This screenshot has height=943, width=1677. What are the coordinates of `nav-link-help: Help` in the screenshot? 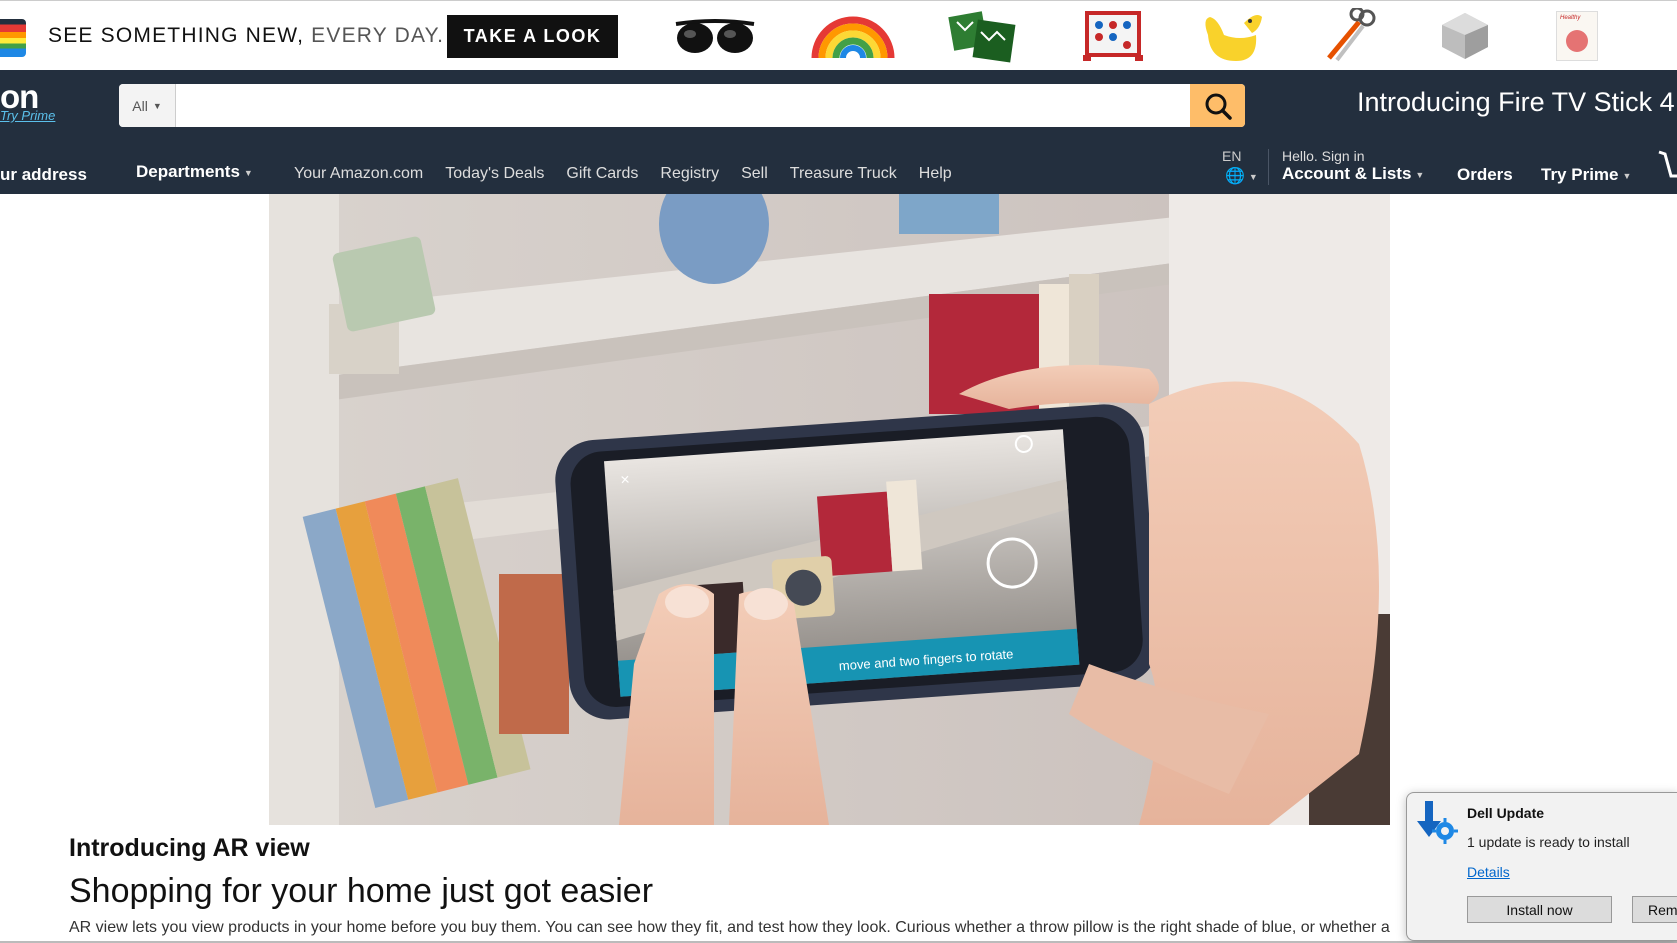 It's located at (935, 174).